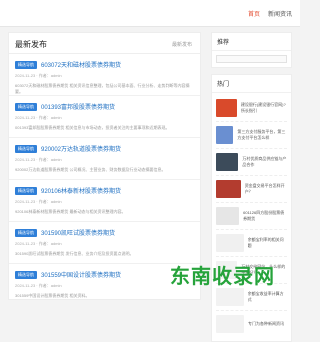  I want to click on nav-news: 新闻资讯, so click(280, 13).